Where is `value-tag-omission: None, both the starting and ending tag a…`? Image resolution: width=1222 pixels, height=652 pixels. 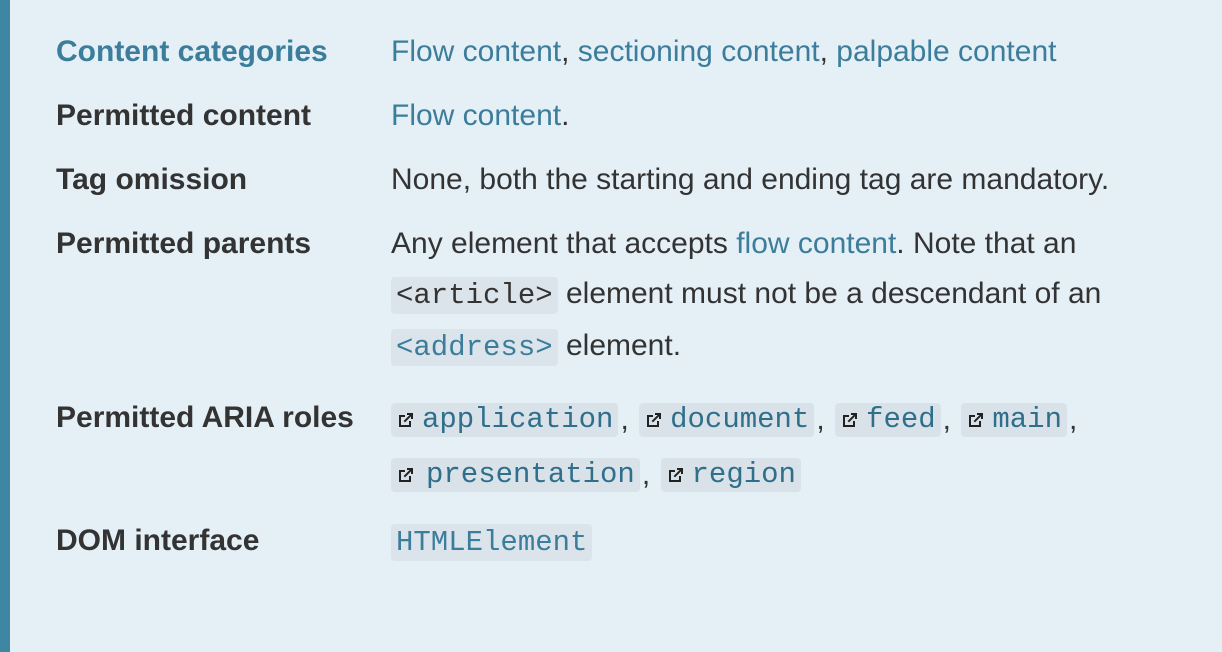
value-tag-omission: None, both the starting and ending tag a… is located at coordinates (750, 179).